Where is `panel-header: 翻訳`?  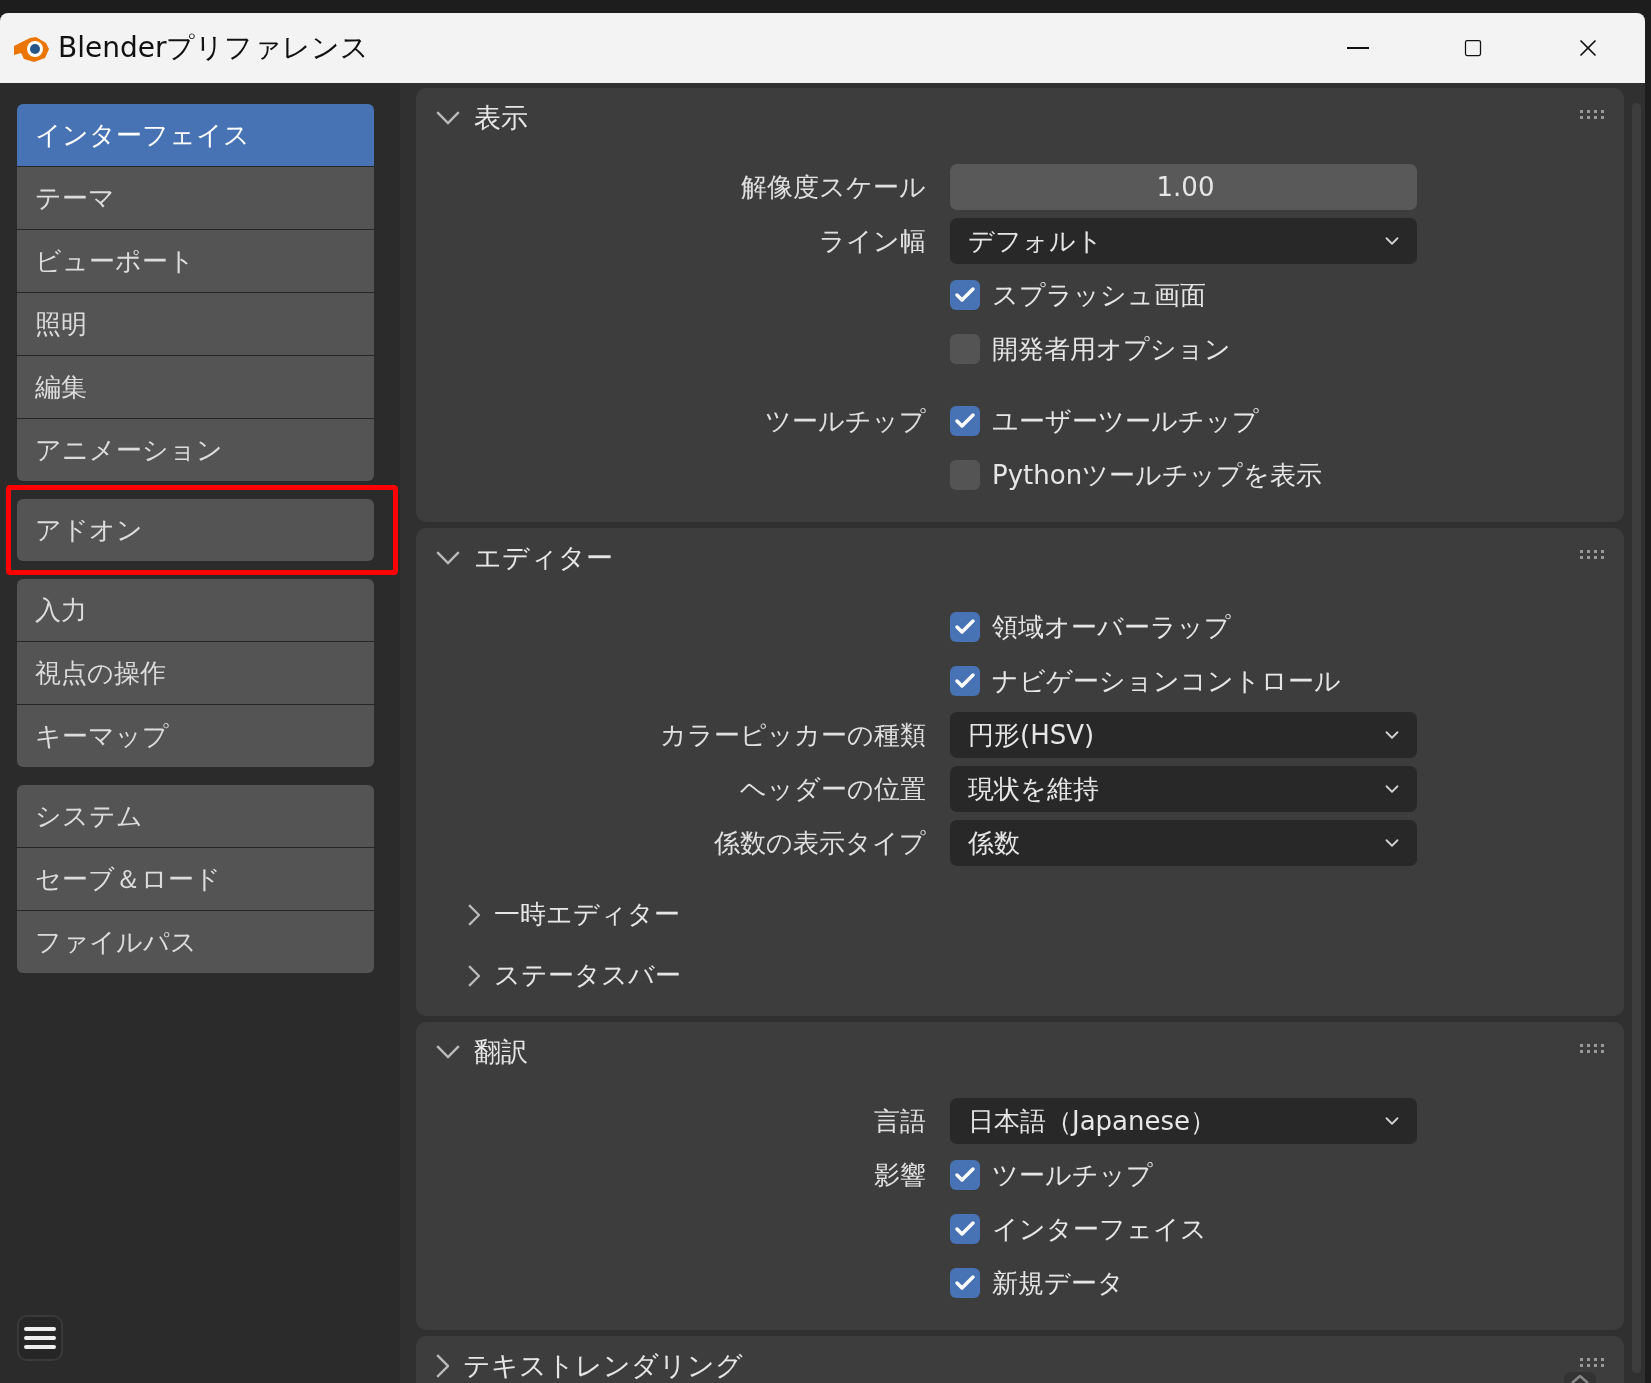
panel-header: 翻訳 is located at coordinates (1020, 1052).